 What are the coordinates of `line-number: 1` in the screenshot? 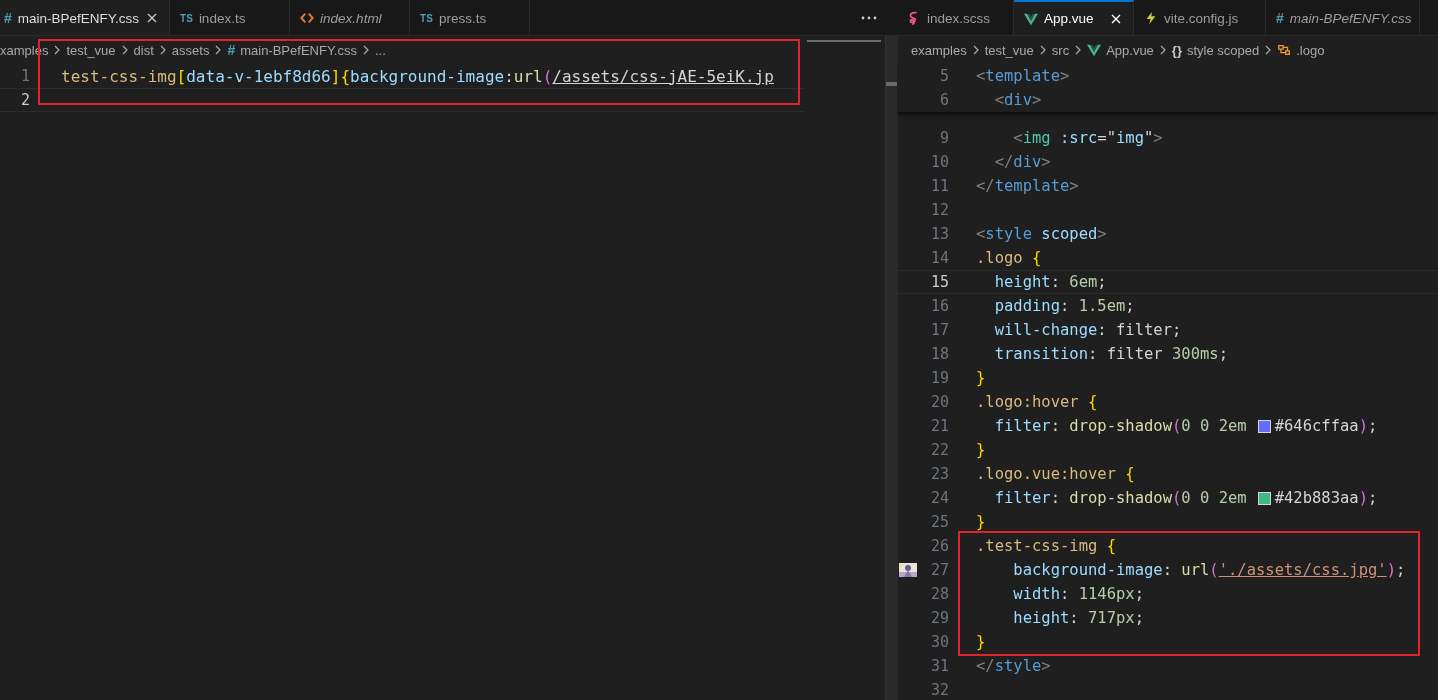 It's located at (24, 76).